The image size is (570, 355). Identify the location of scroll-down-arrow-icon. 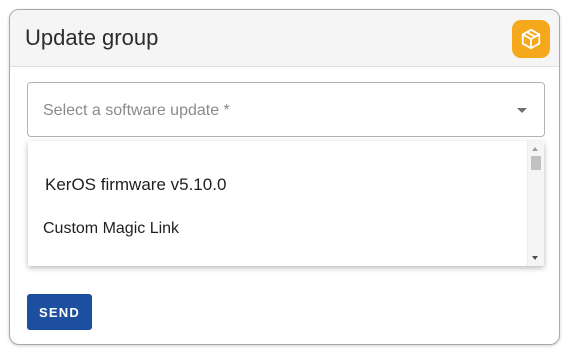
(535, 258).